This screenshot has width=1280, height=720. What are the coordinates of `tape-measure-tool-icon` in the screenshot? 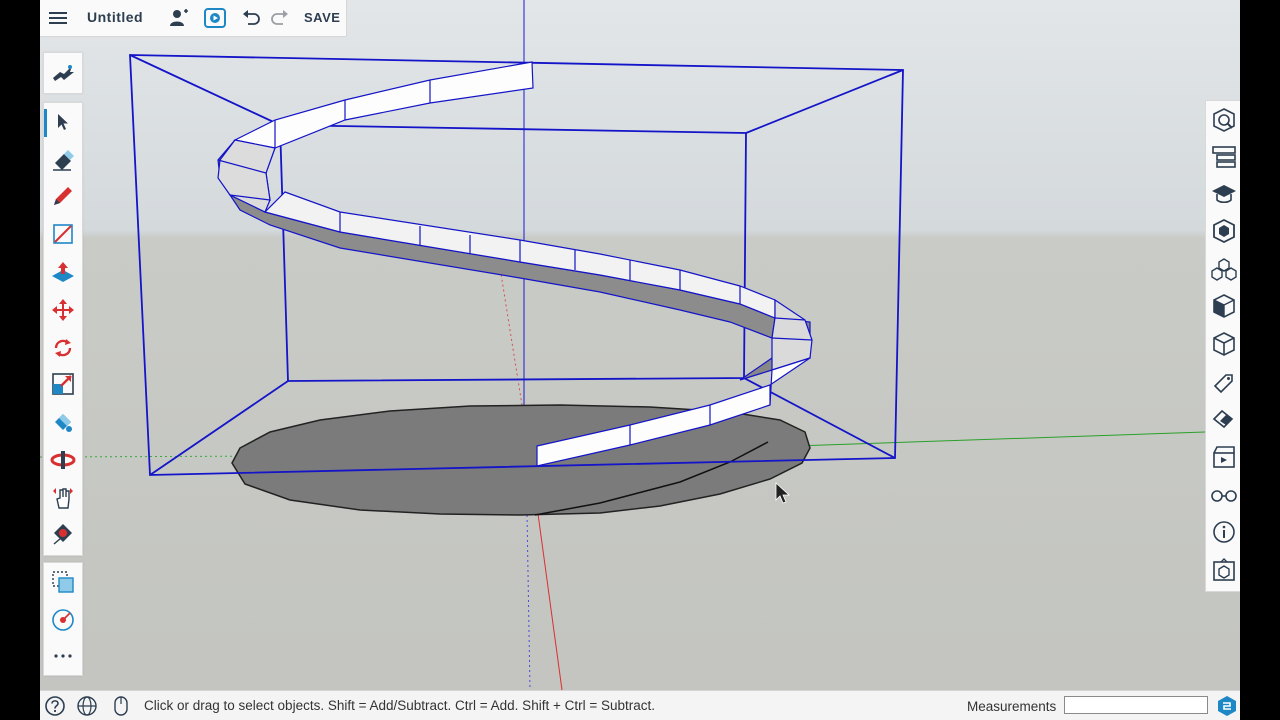 It's located at (63, 534).